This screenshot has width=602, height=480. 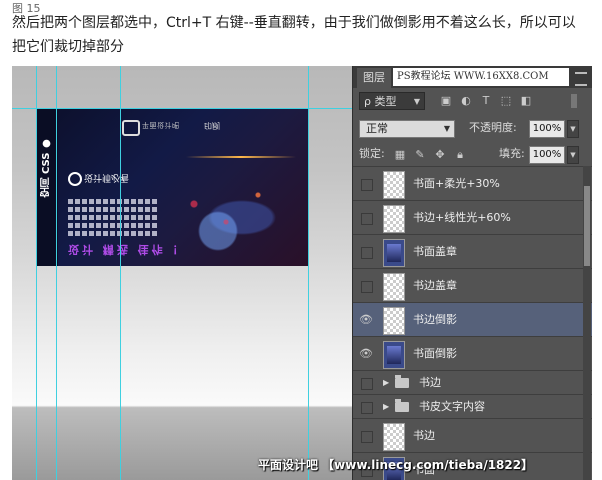 I want to click on opacity-dropdown-icon: ▼, so click(x=573, y=129).